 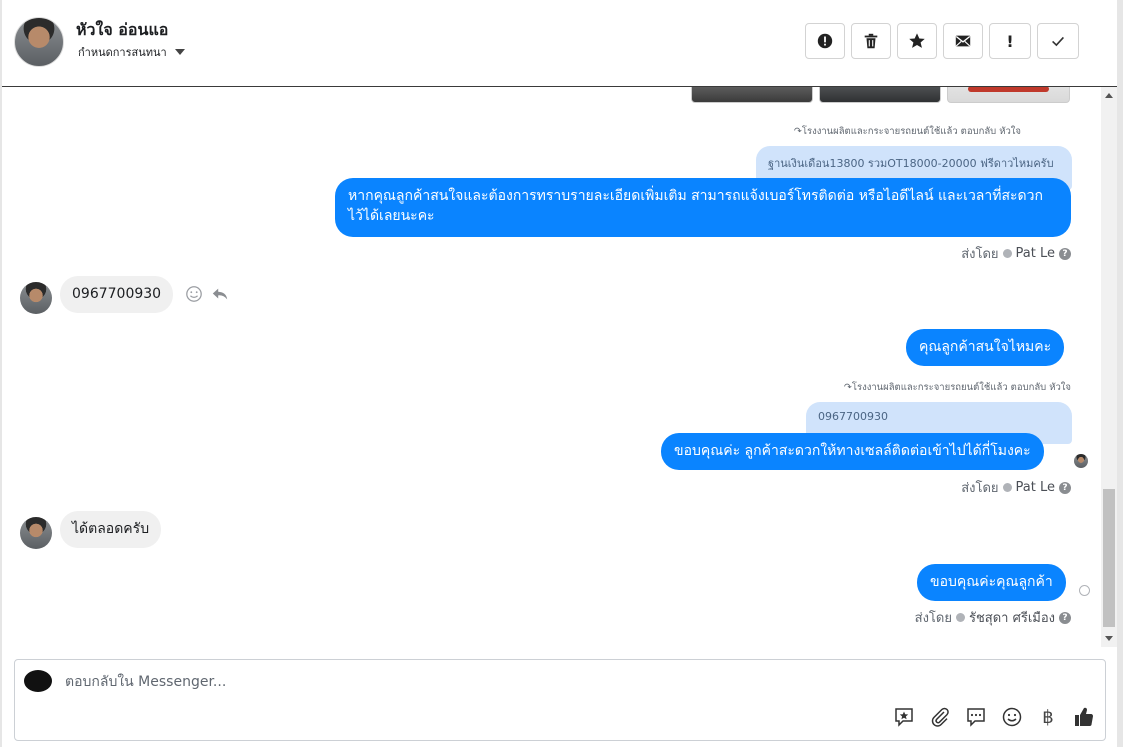 I want to click on important-label: !, so click(x=1010, y=41).